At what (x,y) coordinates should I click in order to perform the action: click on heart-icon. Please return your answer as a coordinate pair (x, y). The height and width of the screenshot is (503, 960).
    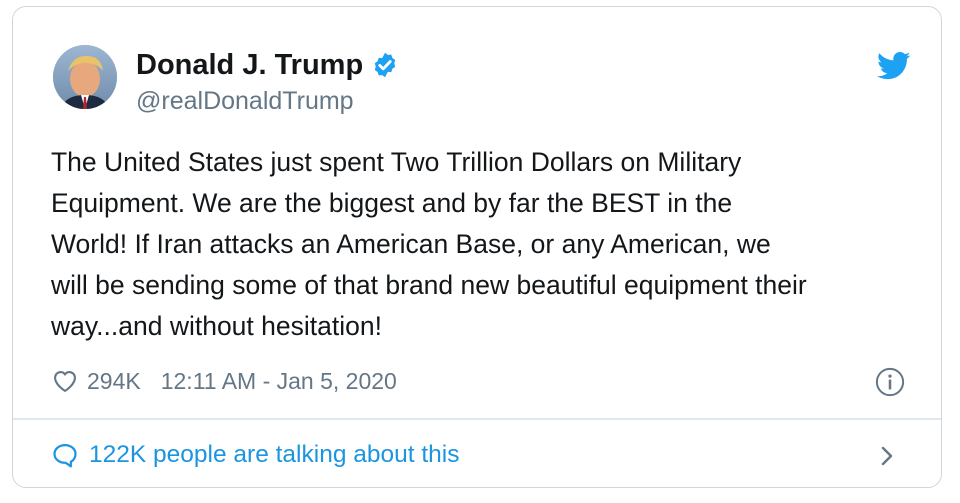
    Looking at the image, I should click on (65, 381).